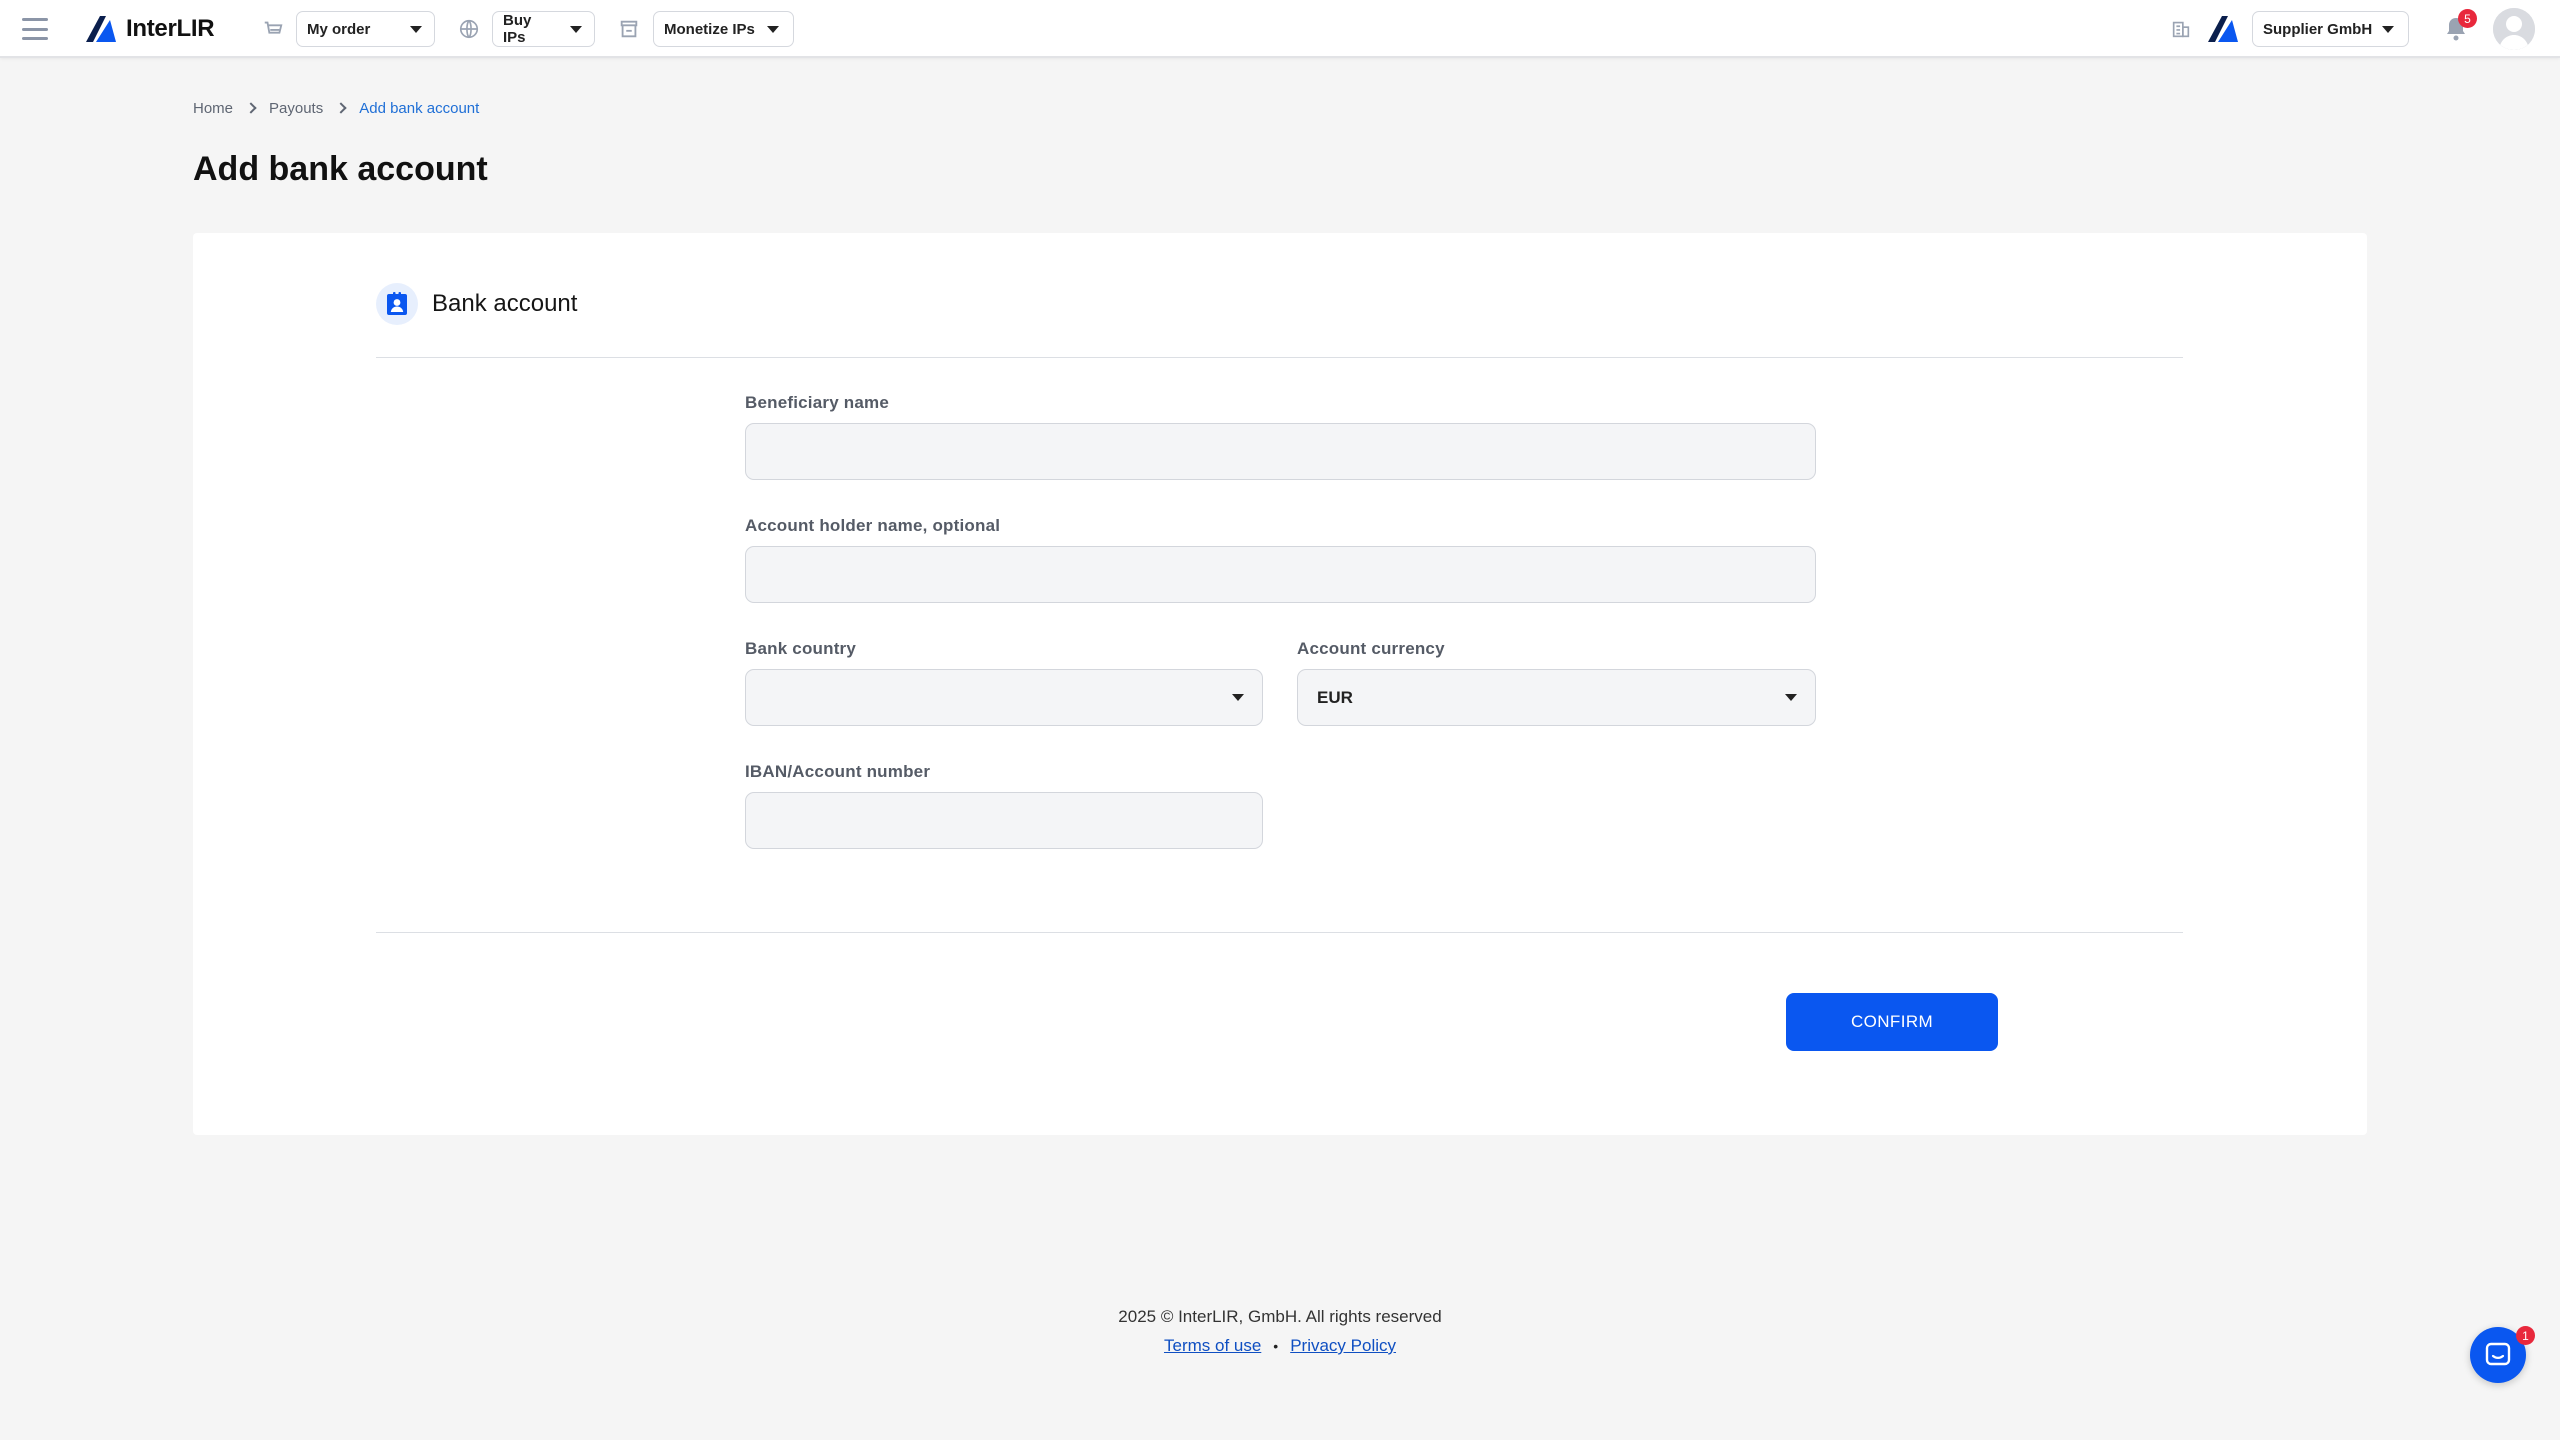 Image resolution: width=2560 pixels, height=1440 pixels. I want to click on section-title: Bank account, so click(505, 303).